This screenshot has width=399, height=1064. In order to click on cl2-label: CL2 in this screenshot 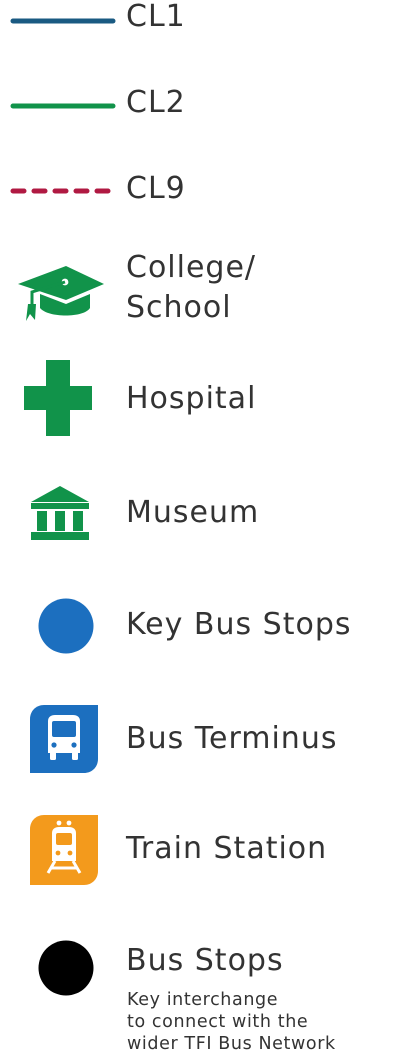, I will do `click(156, 102)`.